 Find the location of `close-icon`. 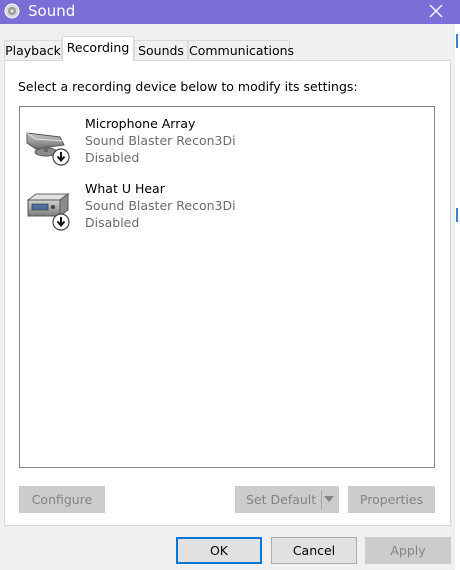

close-icon is located at coordinates (436, 11).